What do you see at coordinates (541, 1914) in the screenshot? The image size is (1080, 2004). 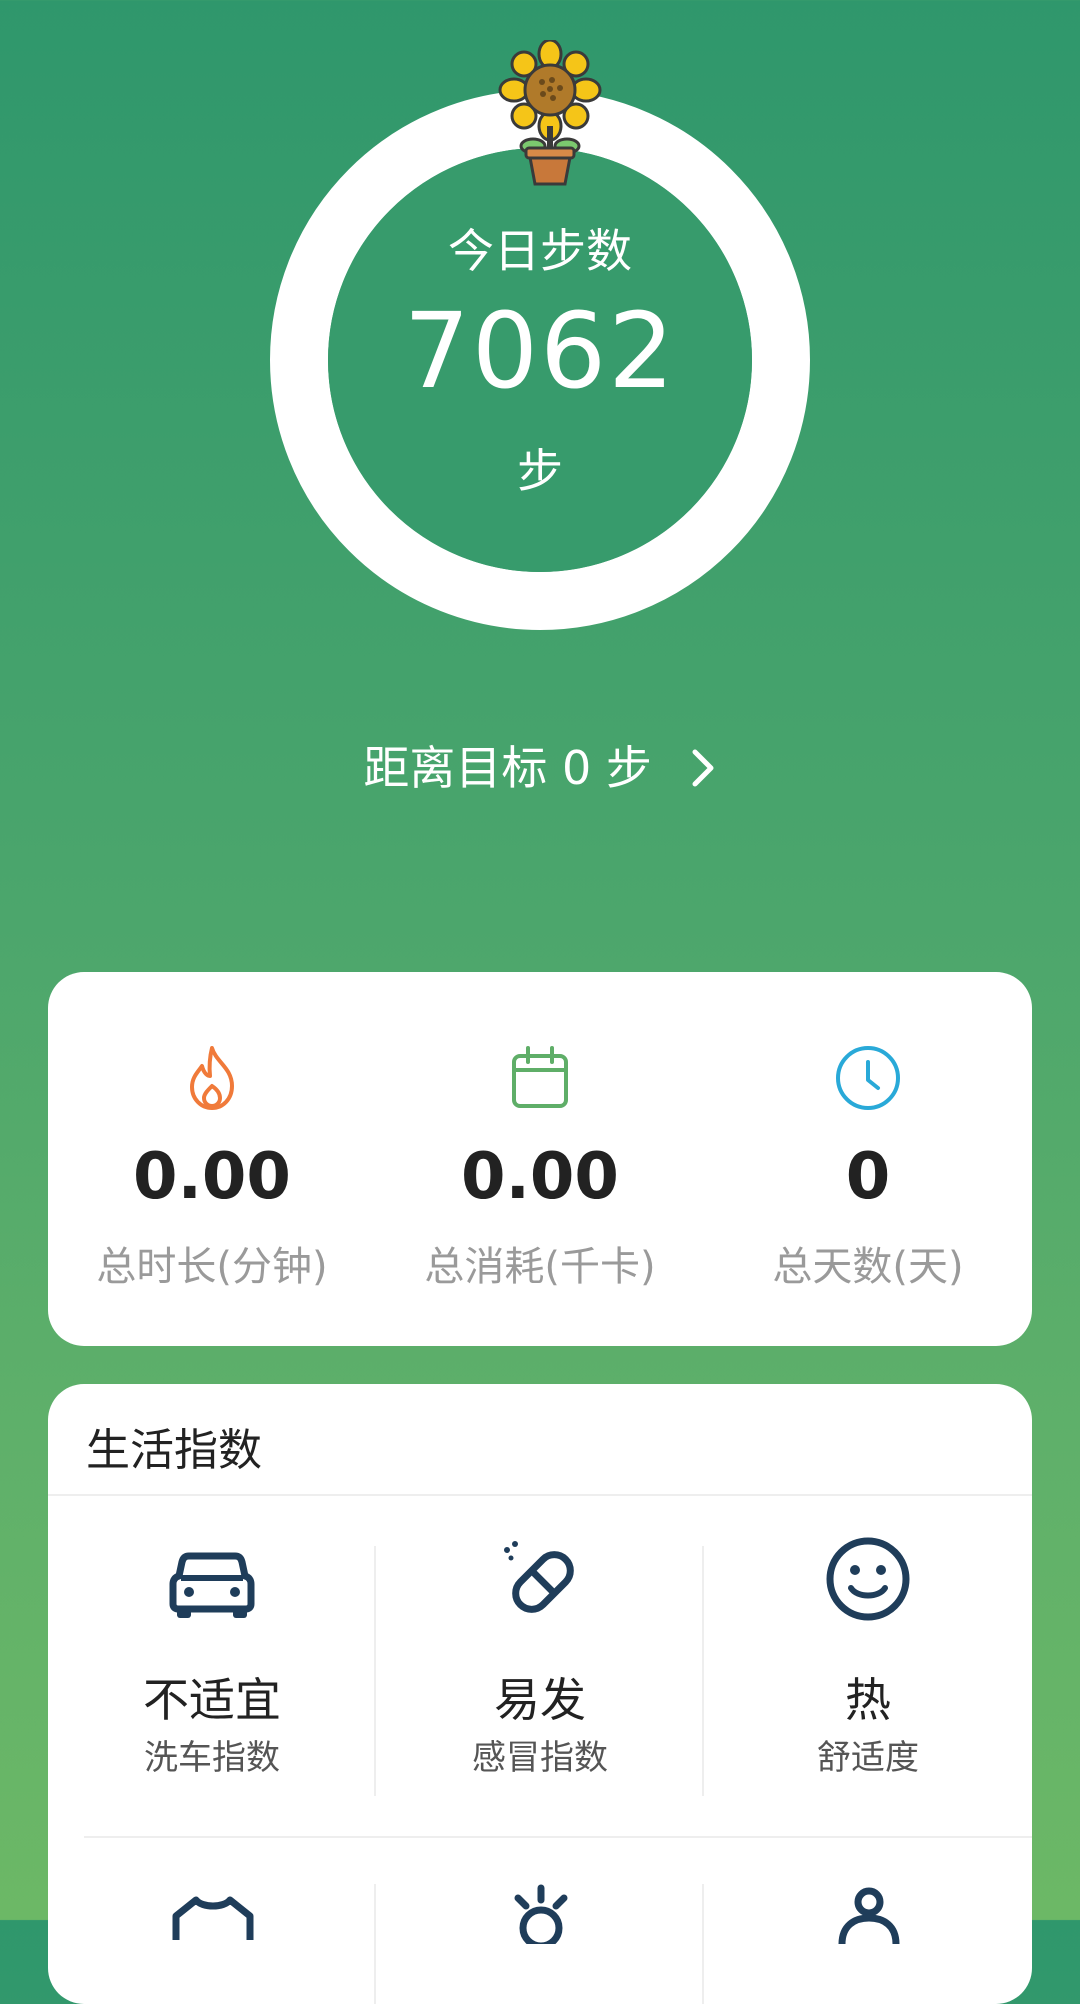 I see `sun-icon` at bounding box center [541, 1914].